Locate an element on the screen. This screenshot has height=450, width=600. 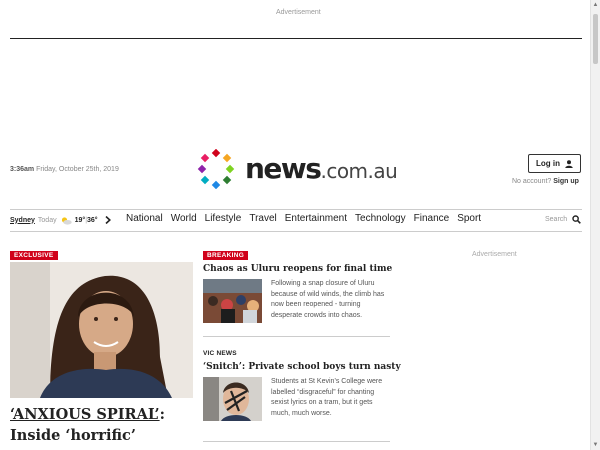
story-title-uluru: Chaos as Uluru reopens for final time is located at coordinates (297, 269).